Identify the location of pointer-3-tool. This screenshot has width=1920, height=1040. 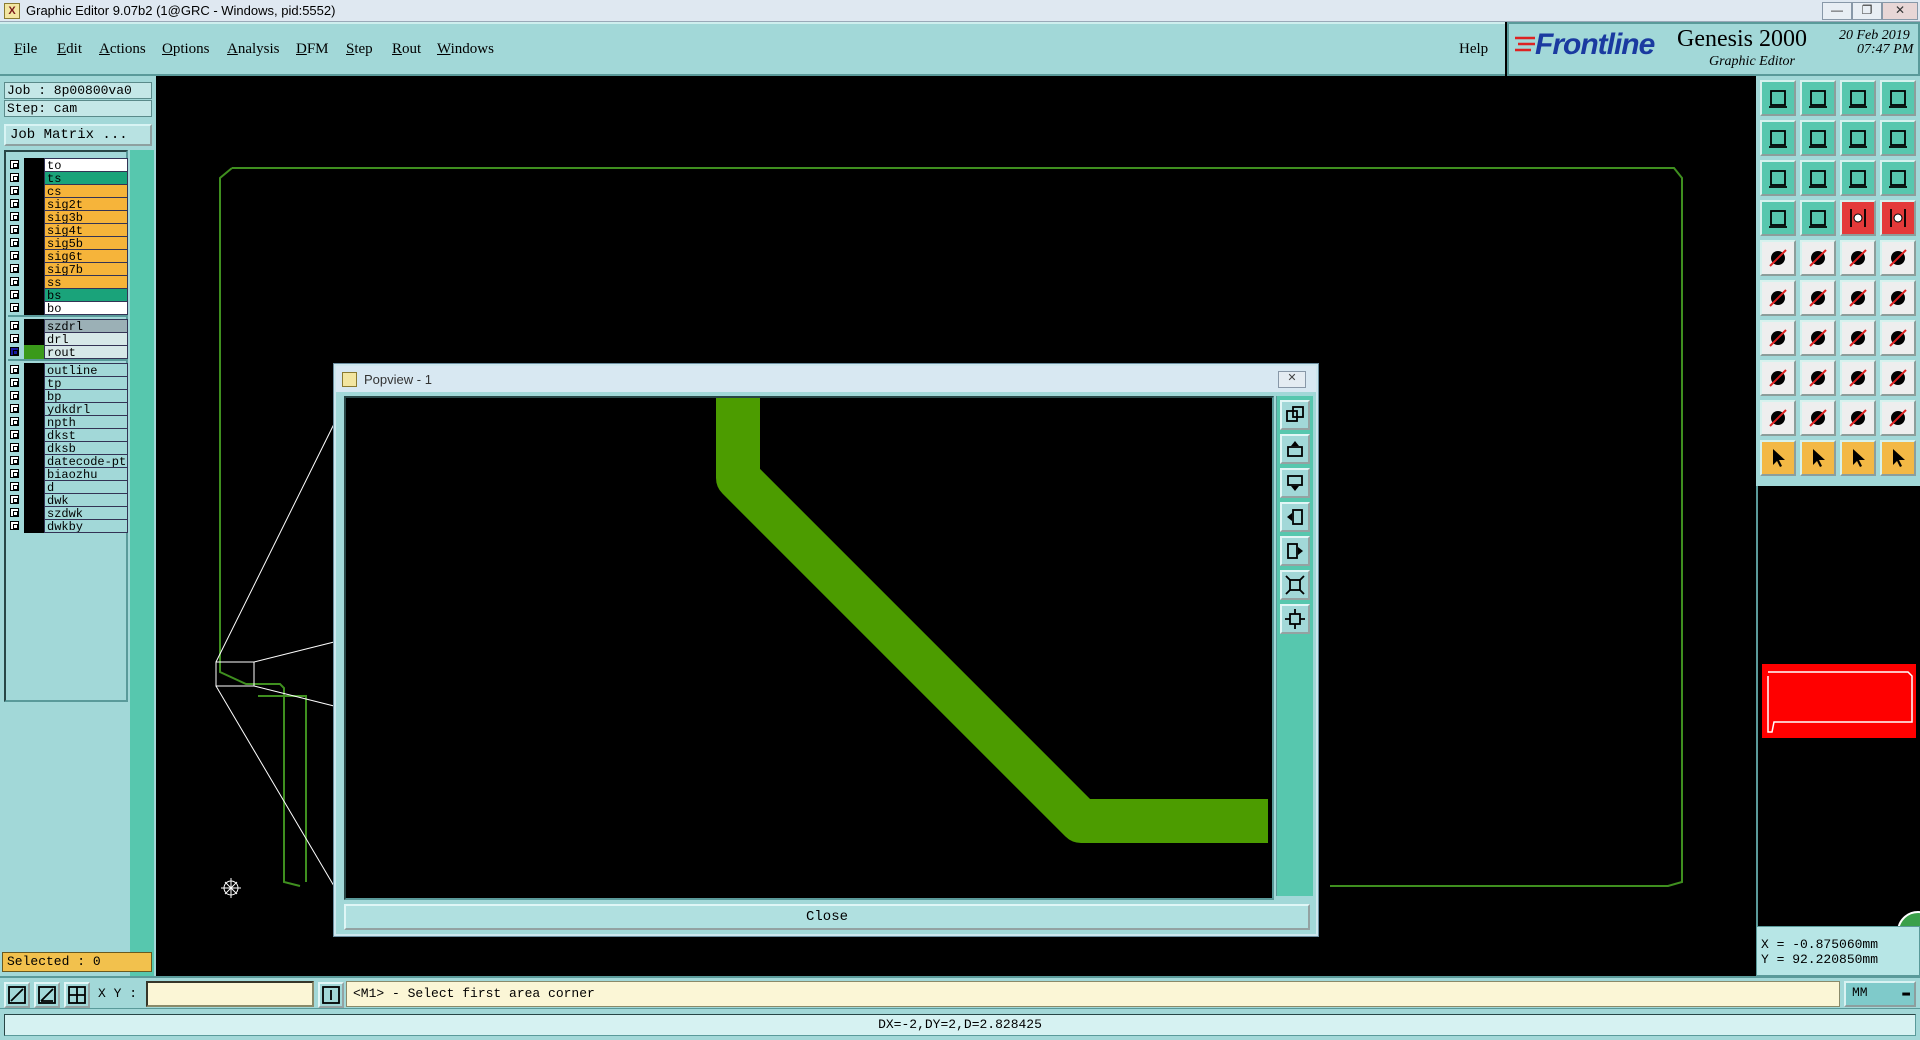
(1858, 458).